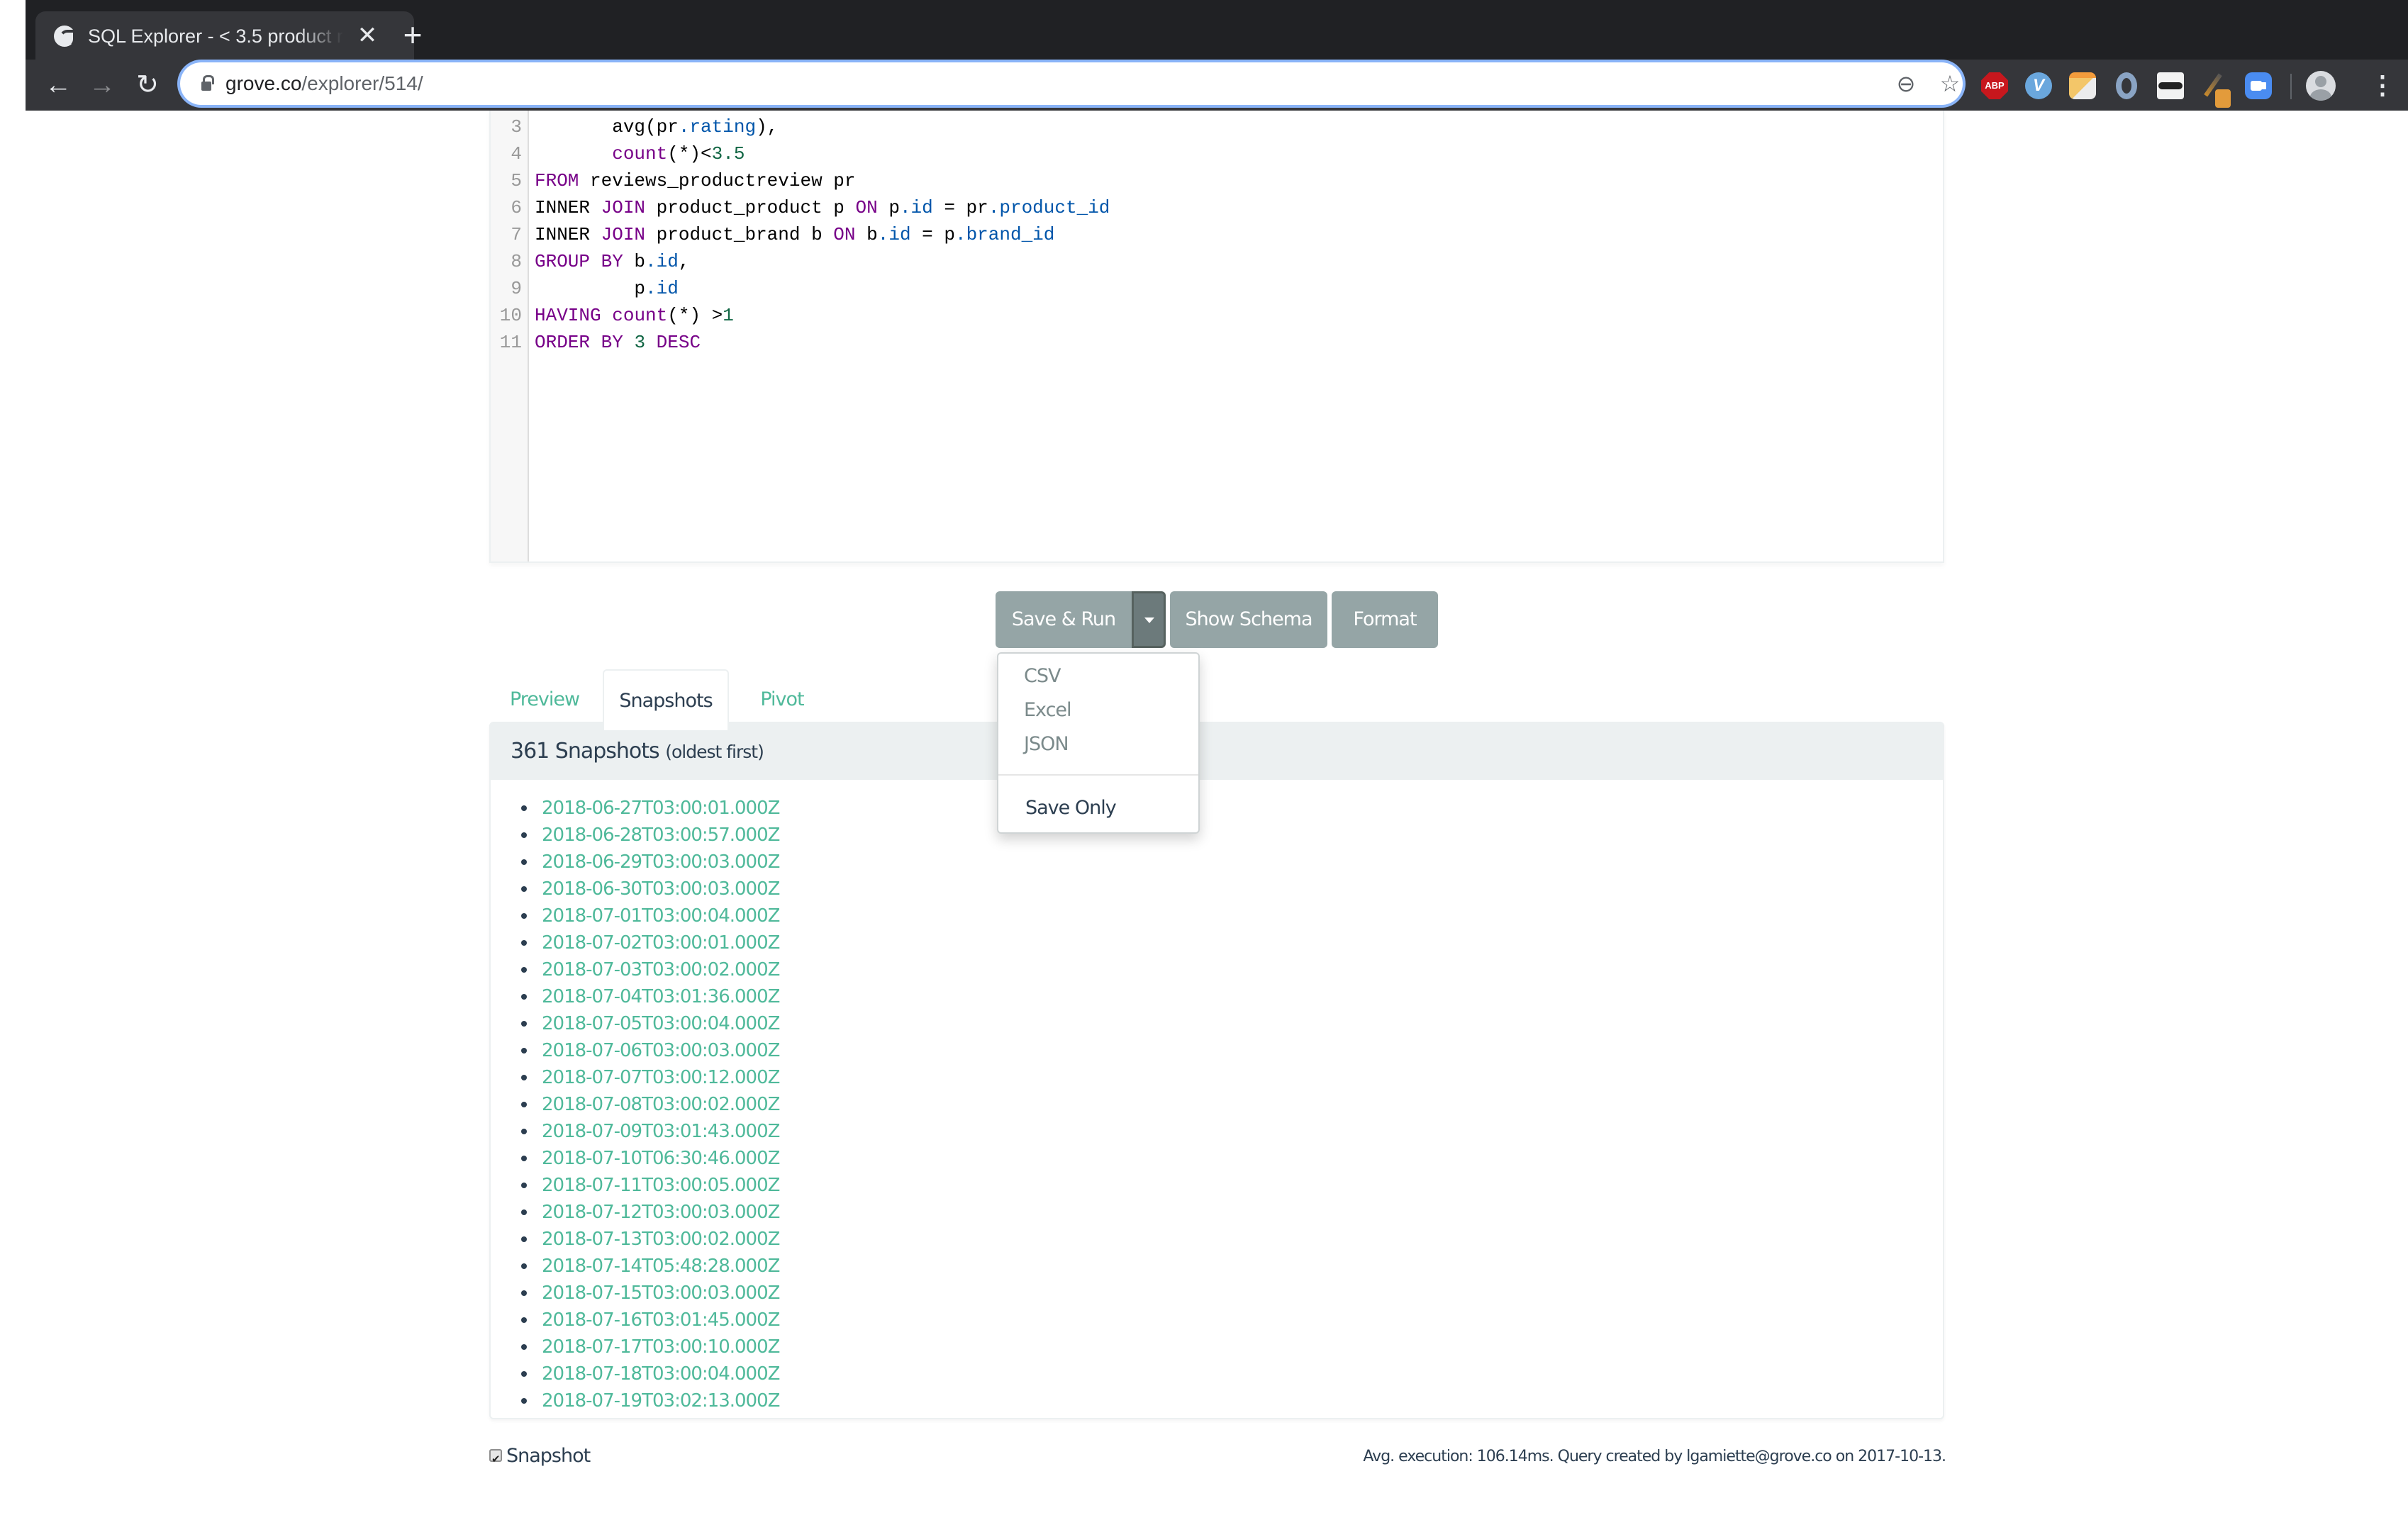 Image resolution: width=2408 pixels, height=1520 pixels. What do you see at coordinates (58, 85) in the screenshot?
I see `back-arrow-icon: ←` at bounding box center [58, 85].